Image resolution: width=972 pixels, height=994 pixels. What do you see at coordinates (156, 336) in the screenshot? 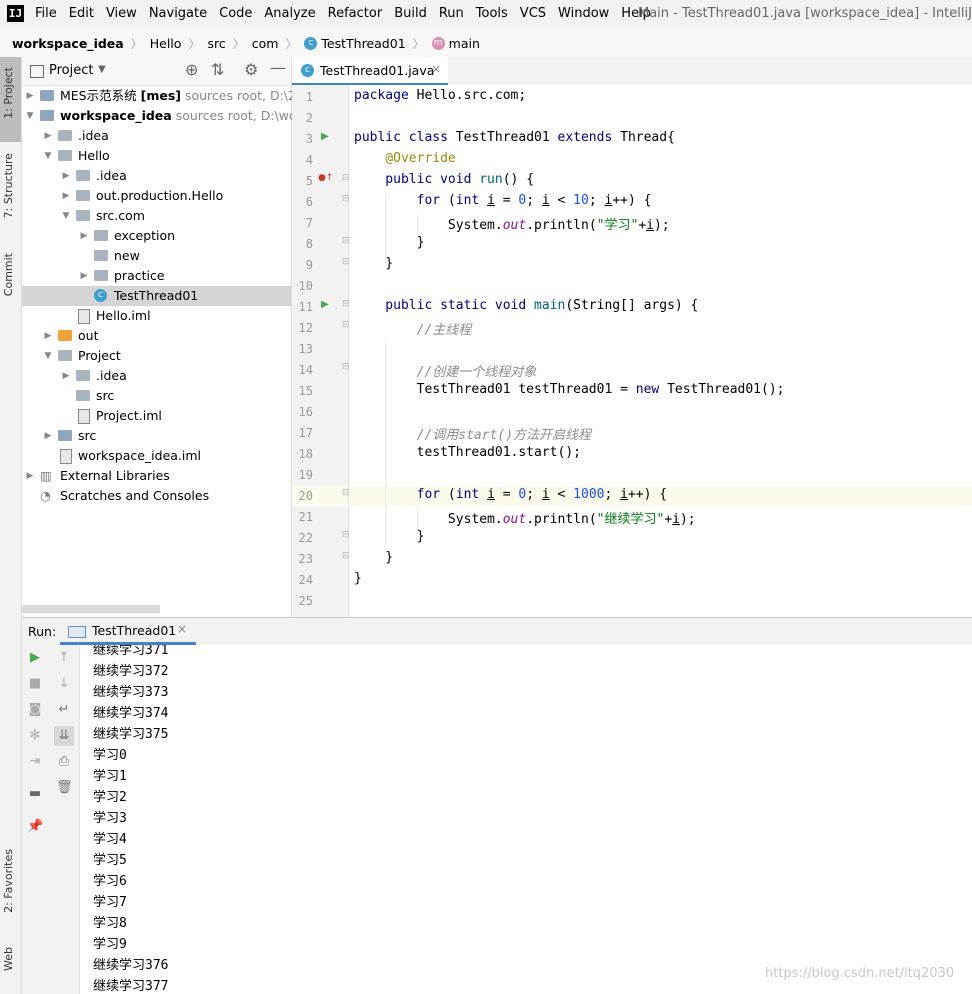
I see `tree-item: ▶ out` at bounding box center [156, 336].